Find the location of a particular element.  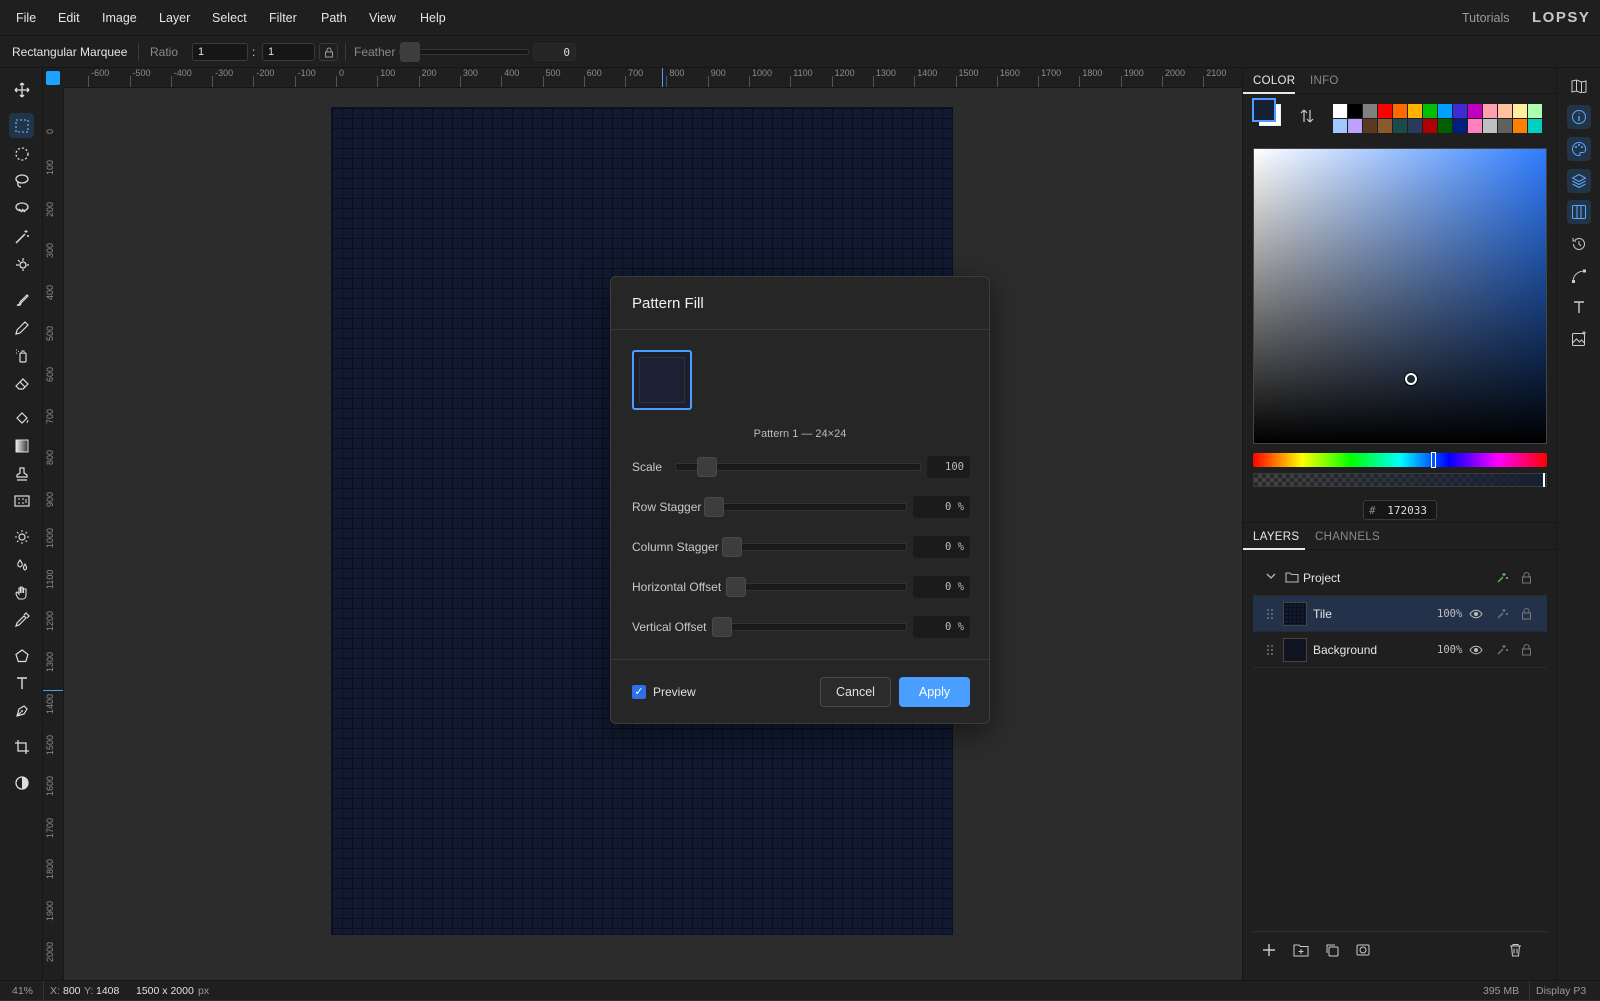

pattern-tool is located at coordinates (21, 500).